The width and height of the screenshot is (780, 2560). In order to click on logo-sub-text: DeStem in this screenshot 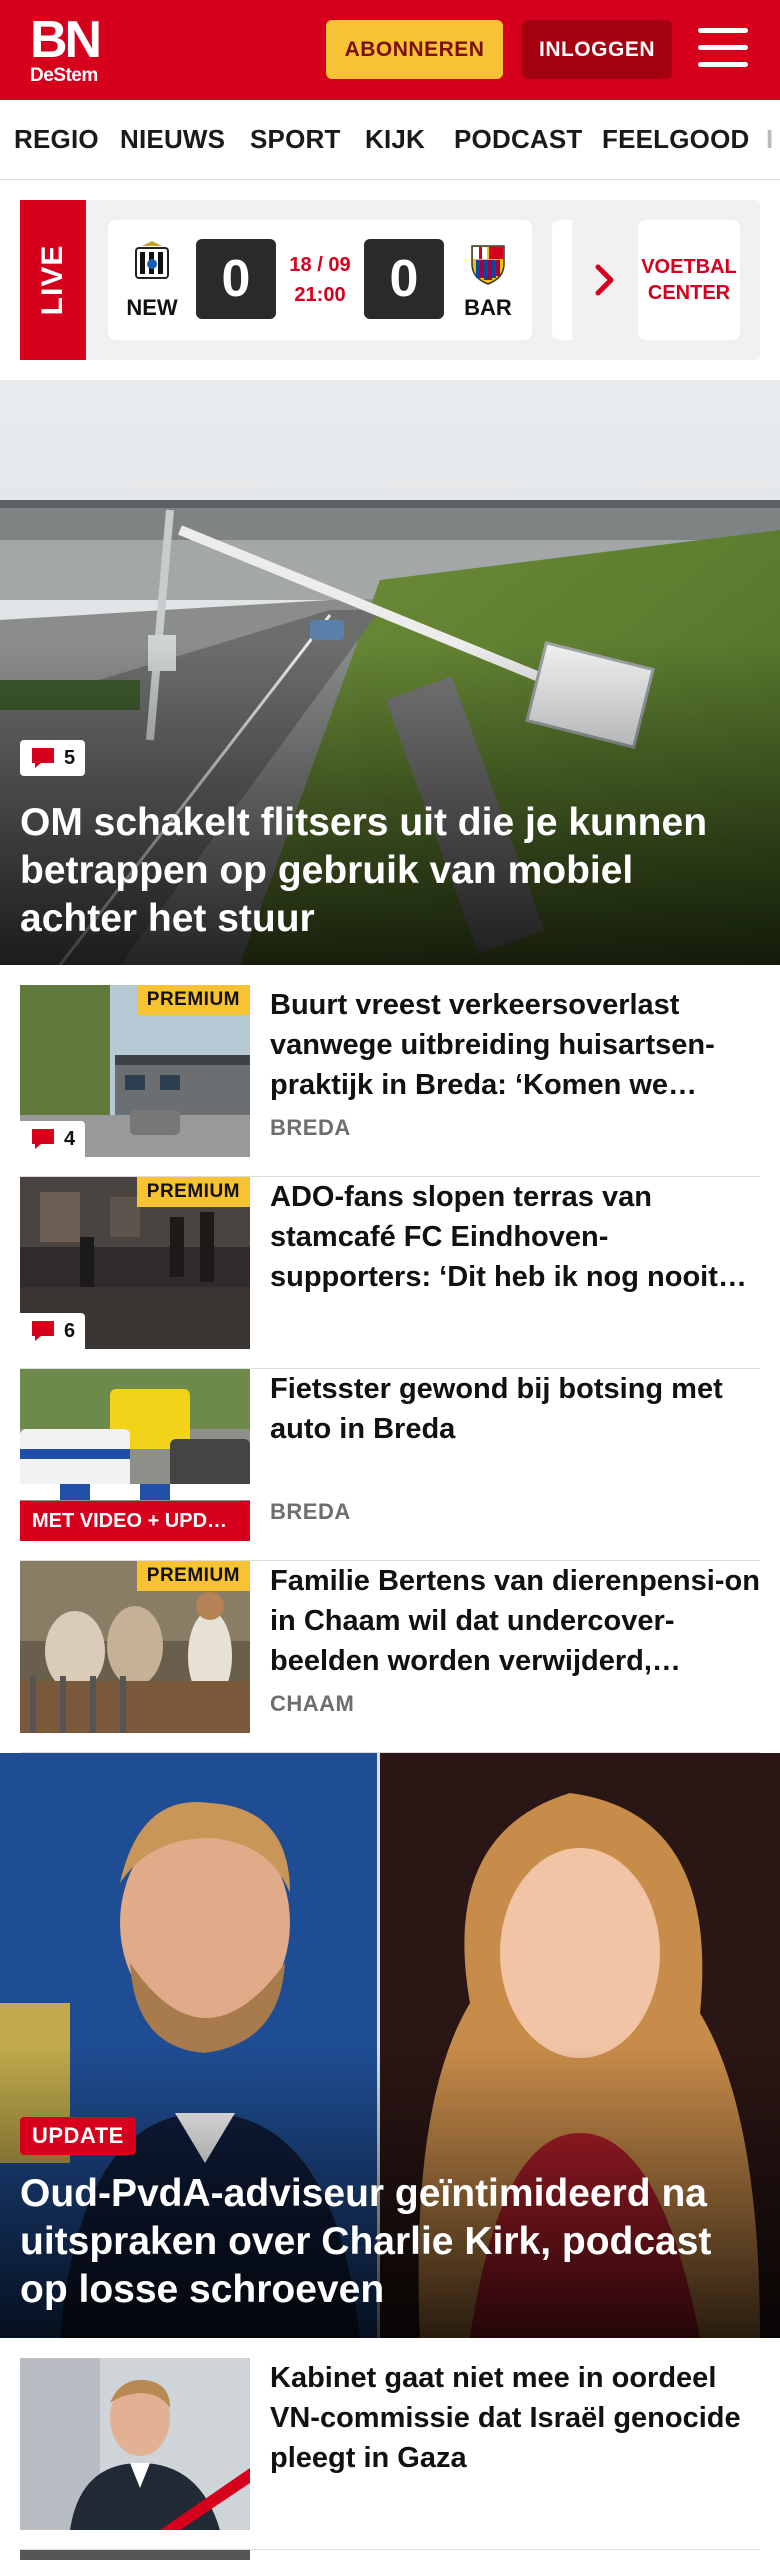, I will do `click(64, 75)`.